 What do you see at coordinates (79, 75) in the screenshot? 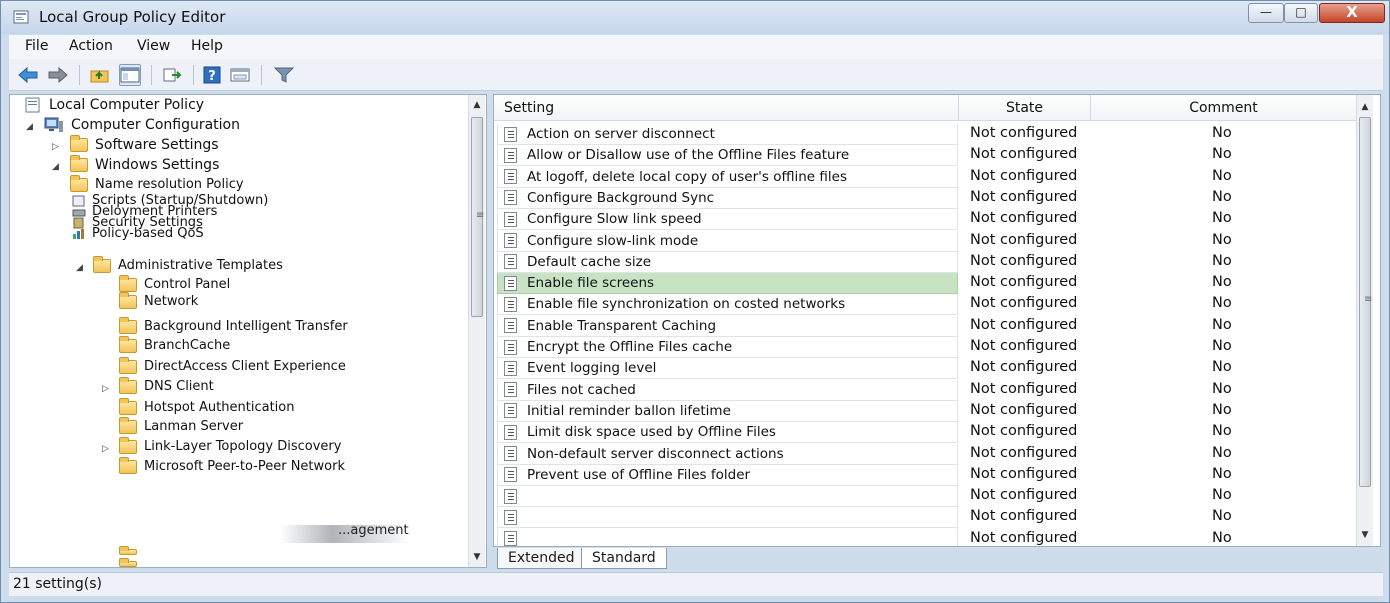
I see `toolbar-separator` at bounding box center [79, 75].